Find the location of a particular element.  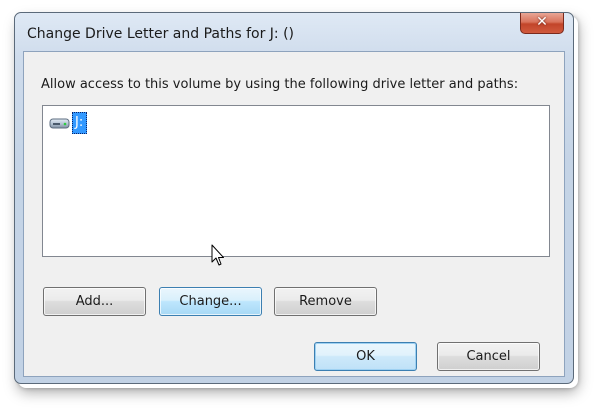

close-icon: ✕ is located at coordinates (542, 22).